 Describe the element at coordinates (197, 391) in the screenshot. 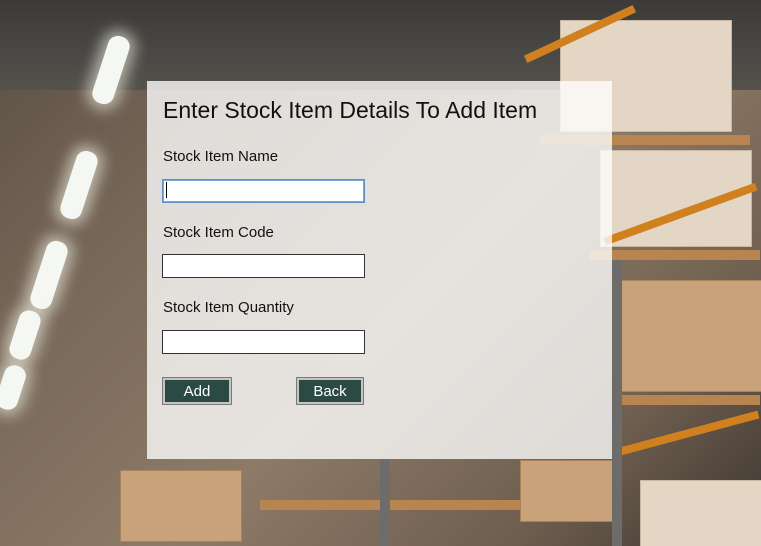

I see `add-button: Add` at that location.